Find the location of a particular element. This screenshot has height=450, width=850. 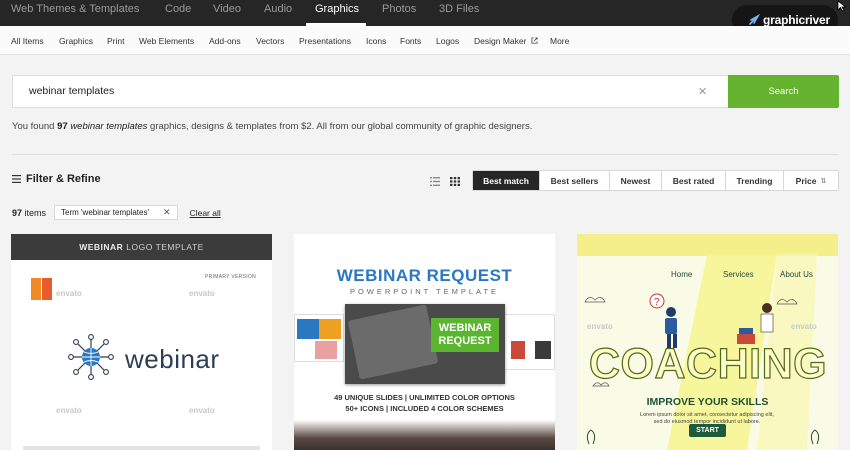

items-count: 97 items is located at coordinates (29, 213).